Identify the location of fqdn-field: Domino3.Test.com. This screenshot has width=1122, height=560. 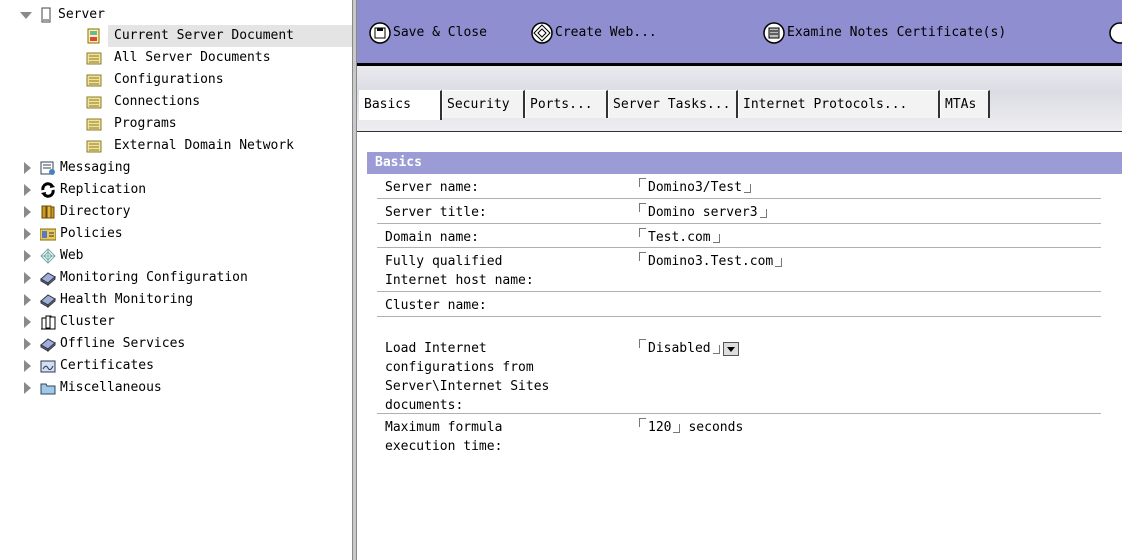
(711, 261).